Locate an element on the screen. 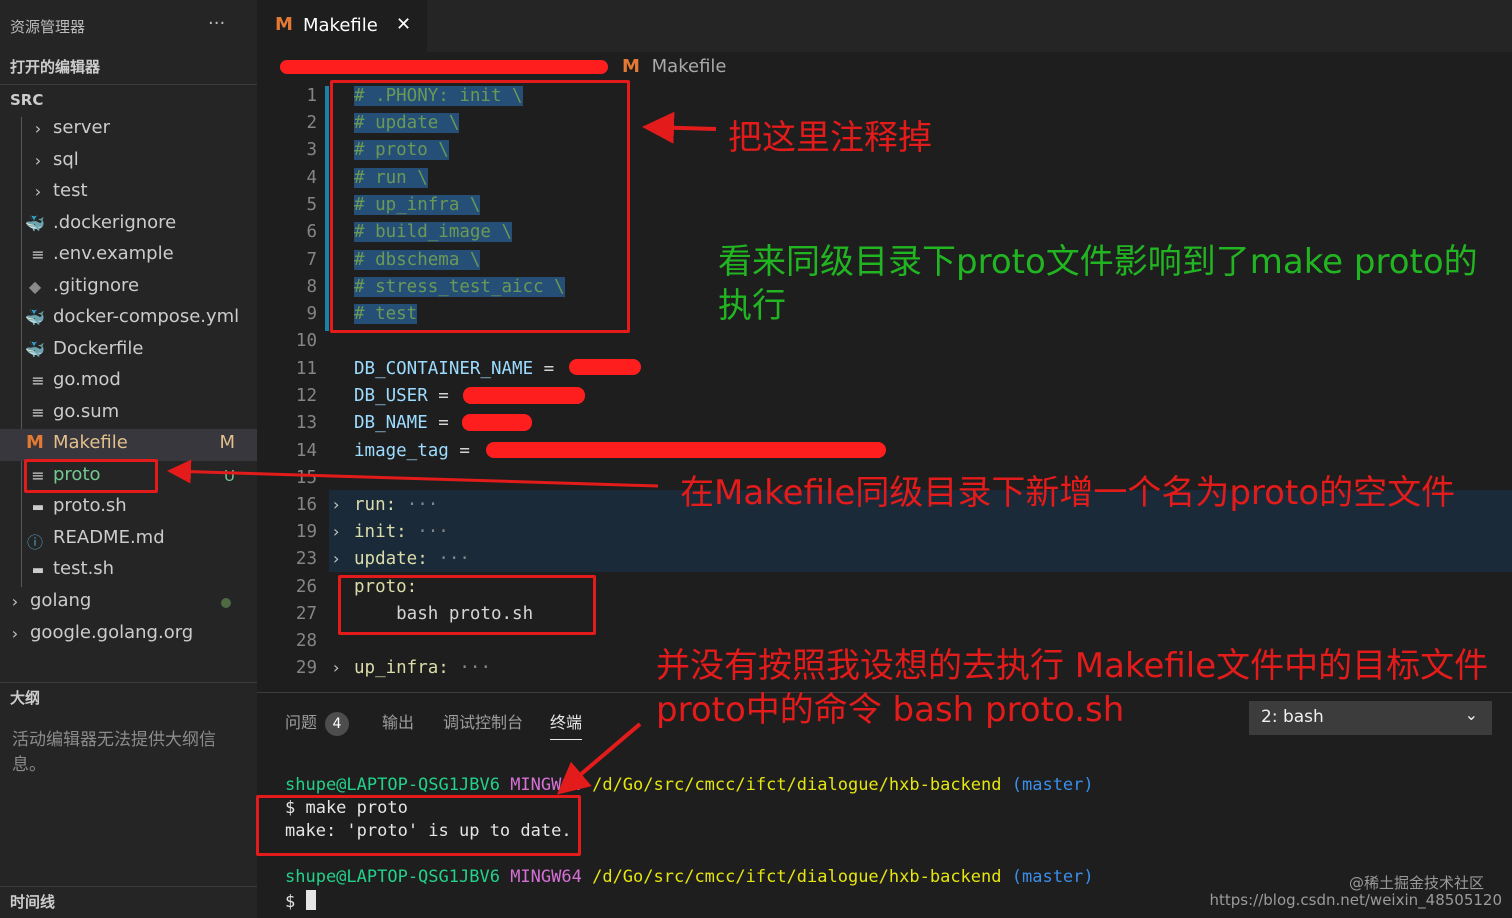  annotation-new-file: 在Makefile同级目录下新增一个名为proto的空文件 is located at coordinates (1068, 493).